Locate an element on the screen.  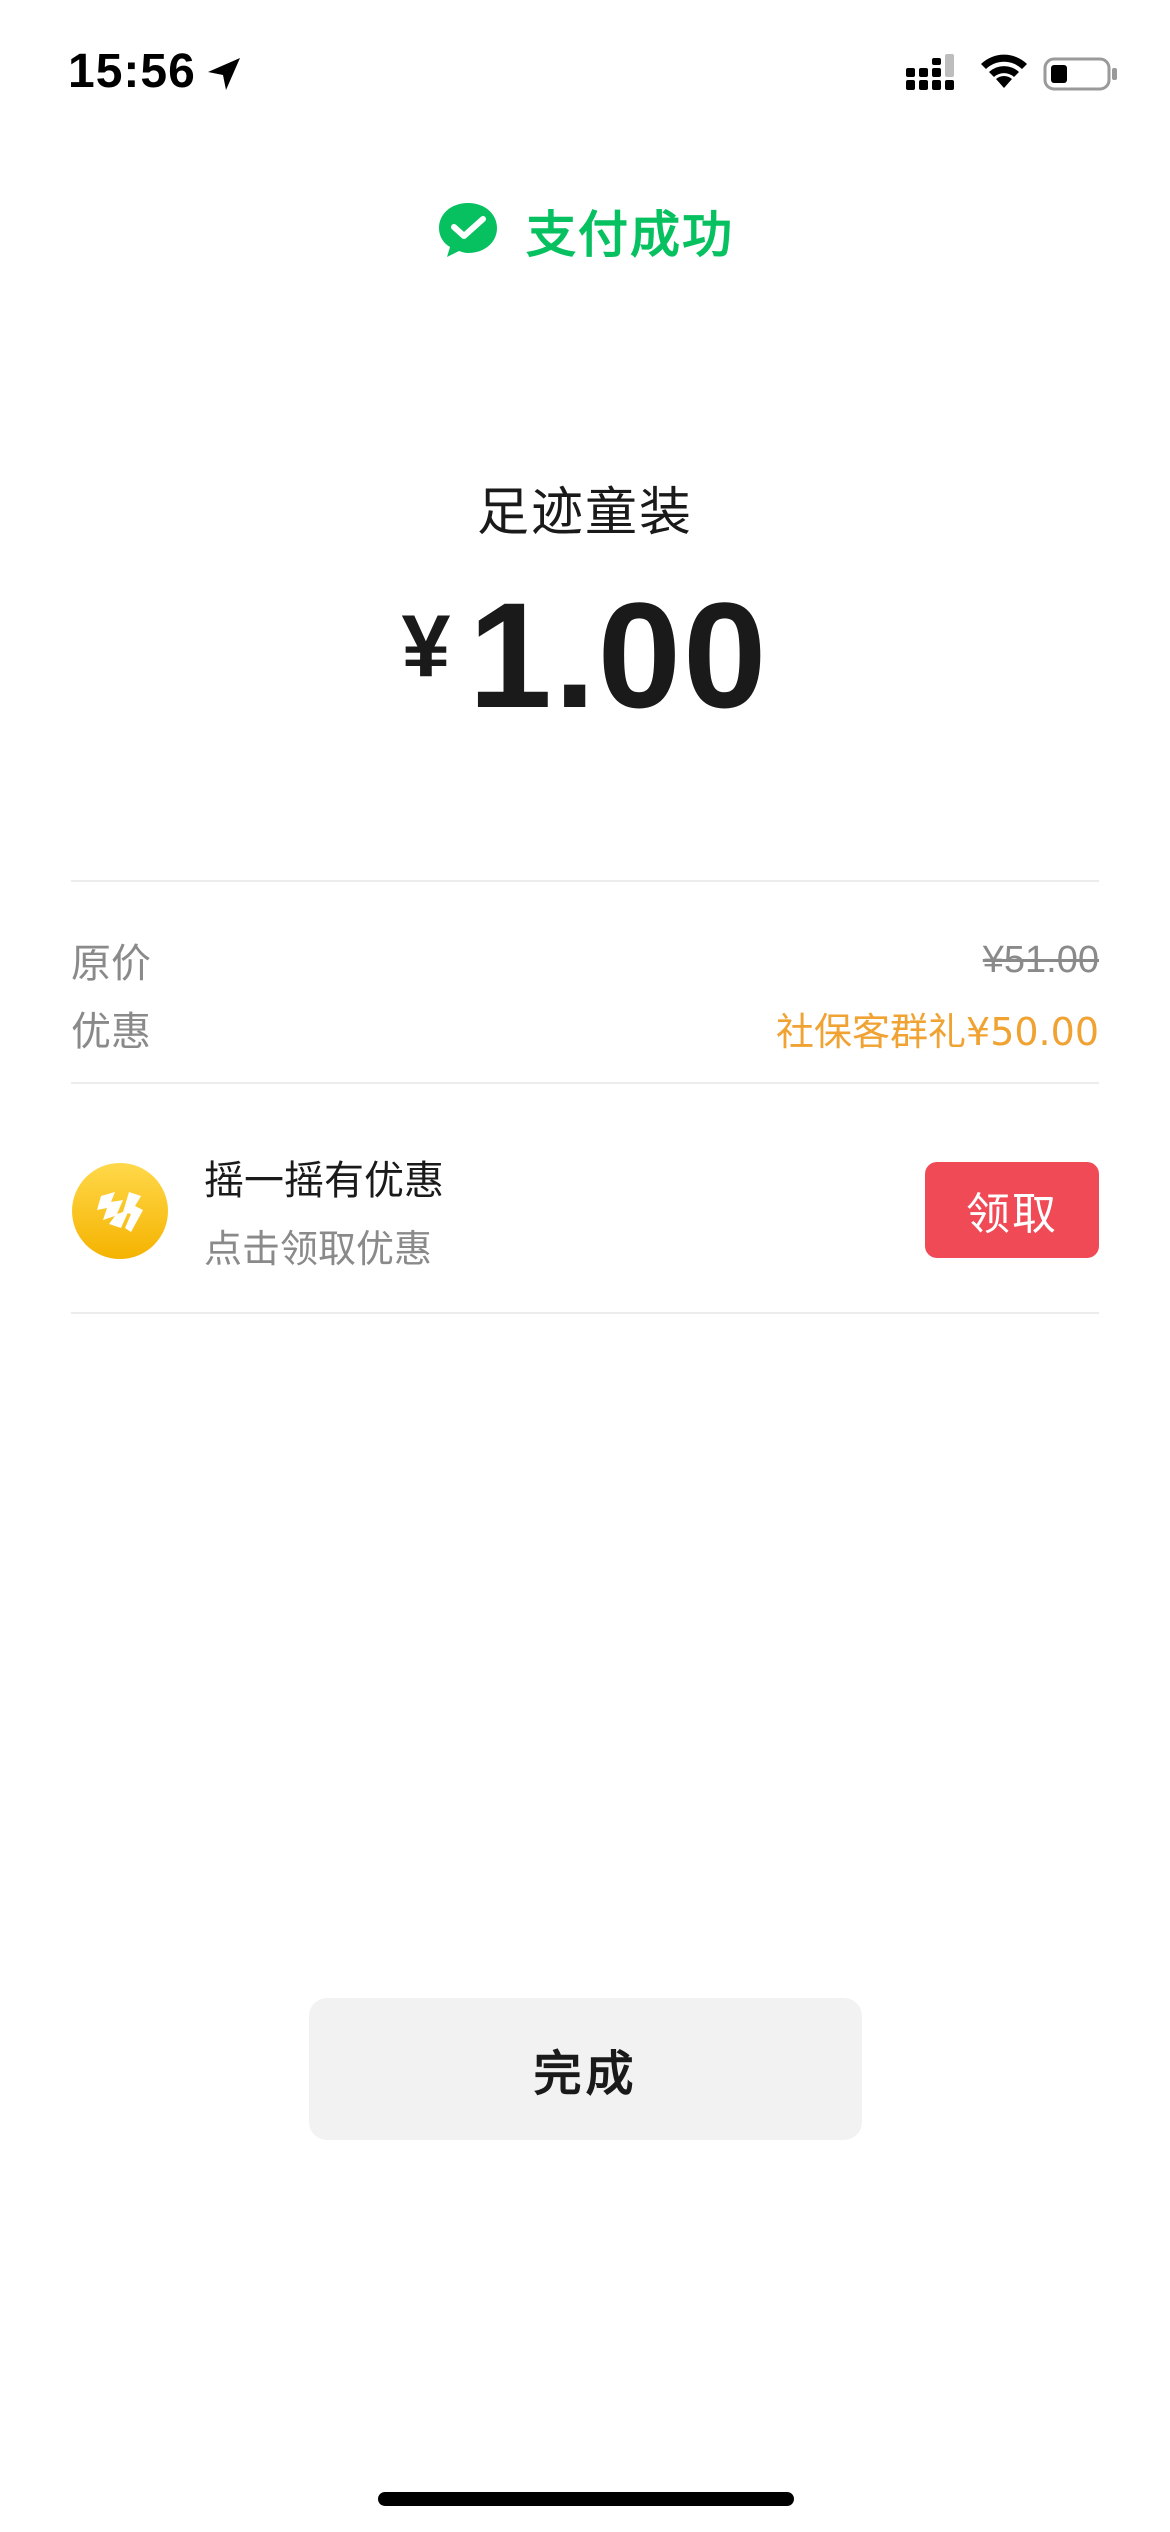
location-arrow-icon is located at coordinates (224, 74).